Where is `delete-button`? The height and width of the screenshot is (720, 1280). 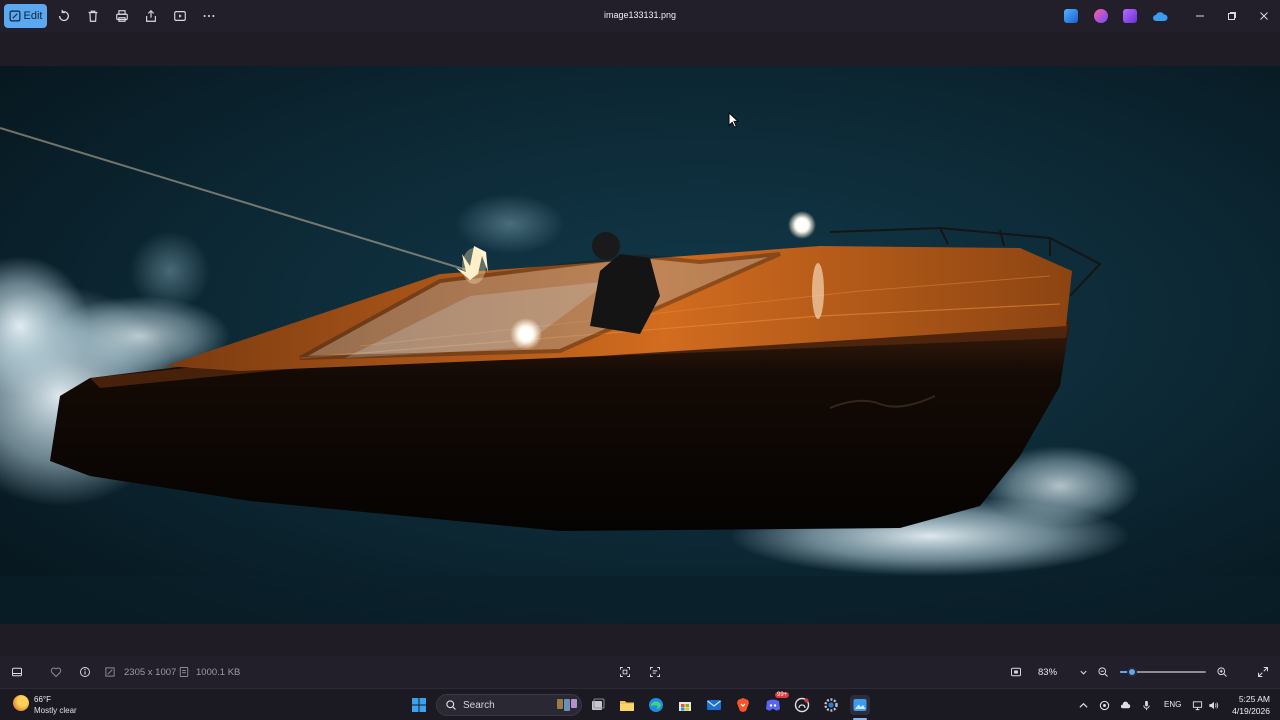
delete-button is located at coordinates (93, 16).